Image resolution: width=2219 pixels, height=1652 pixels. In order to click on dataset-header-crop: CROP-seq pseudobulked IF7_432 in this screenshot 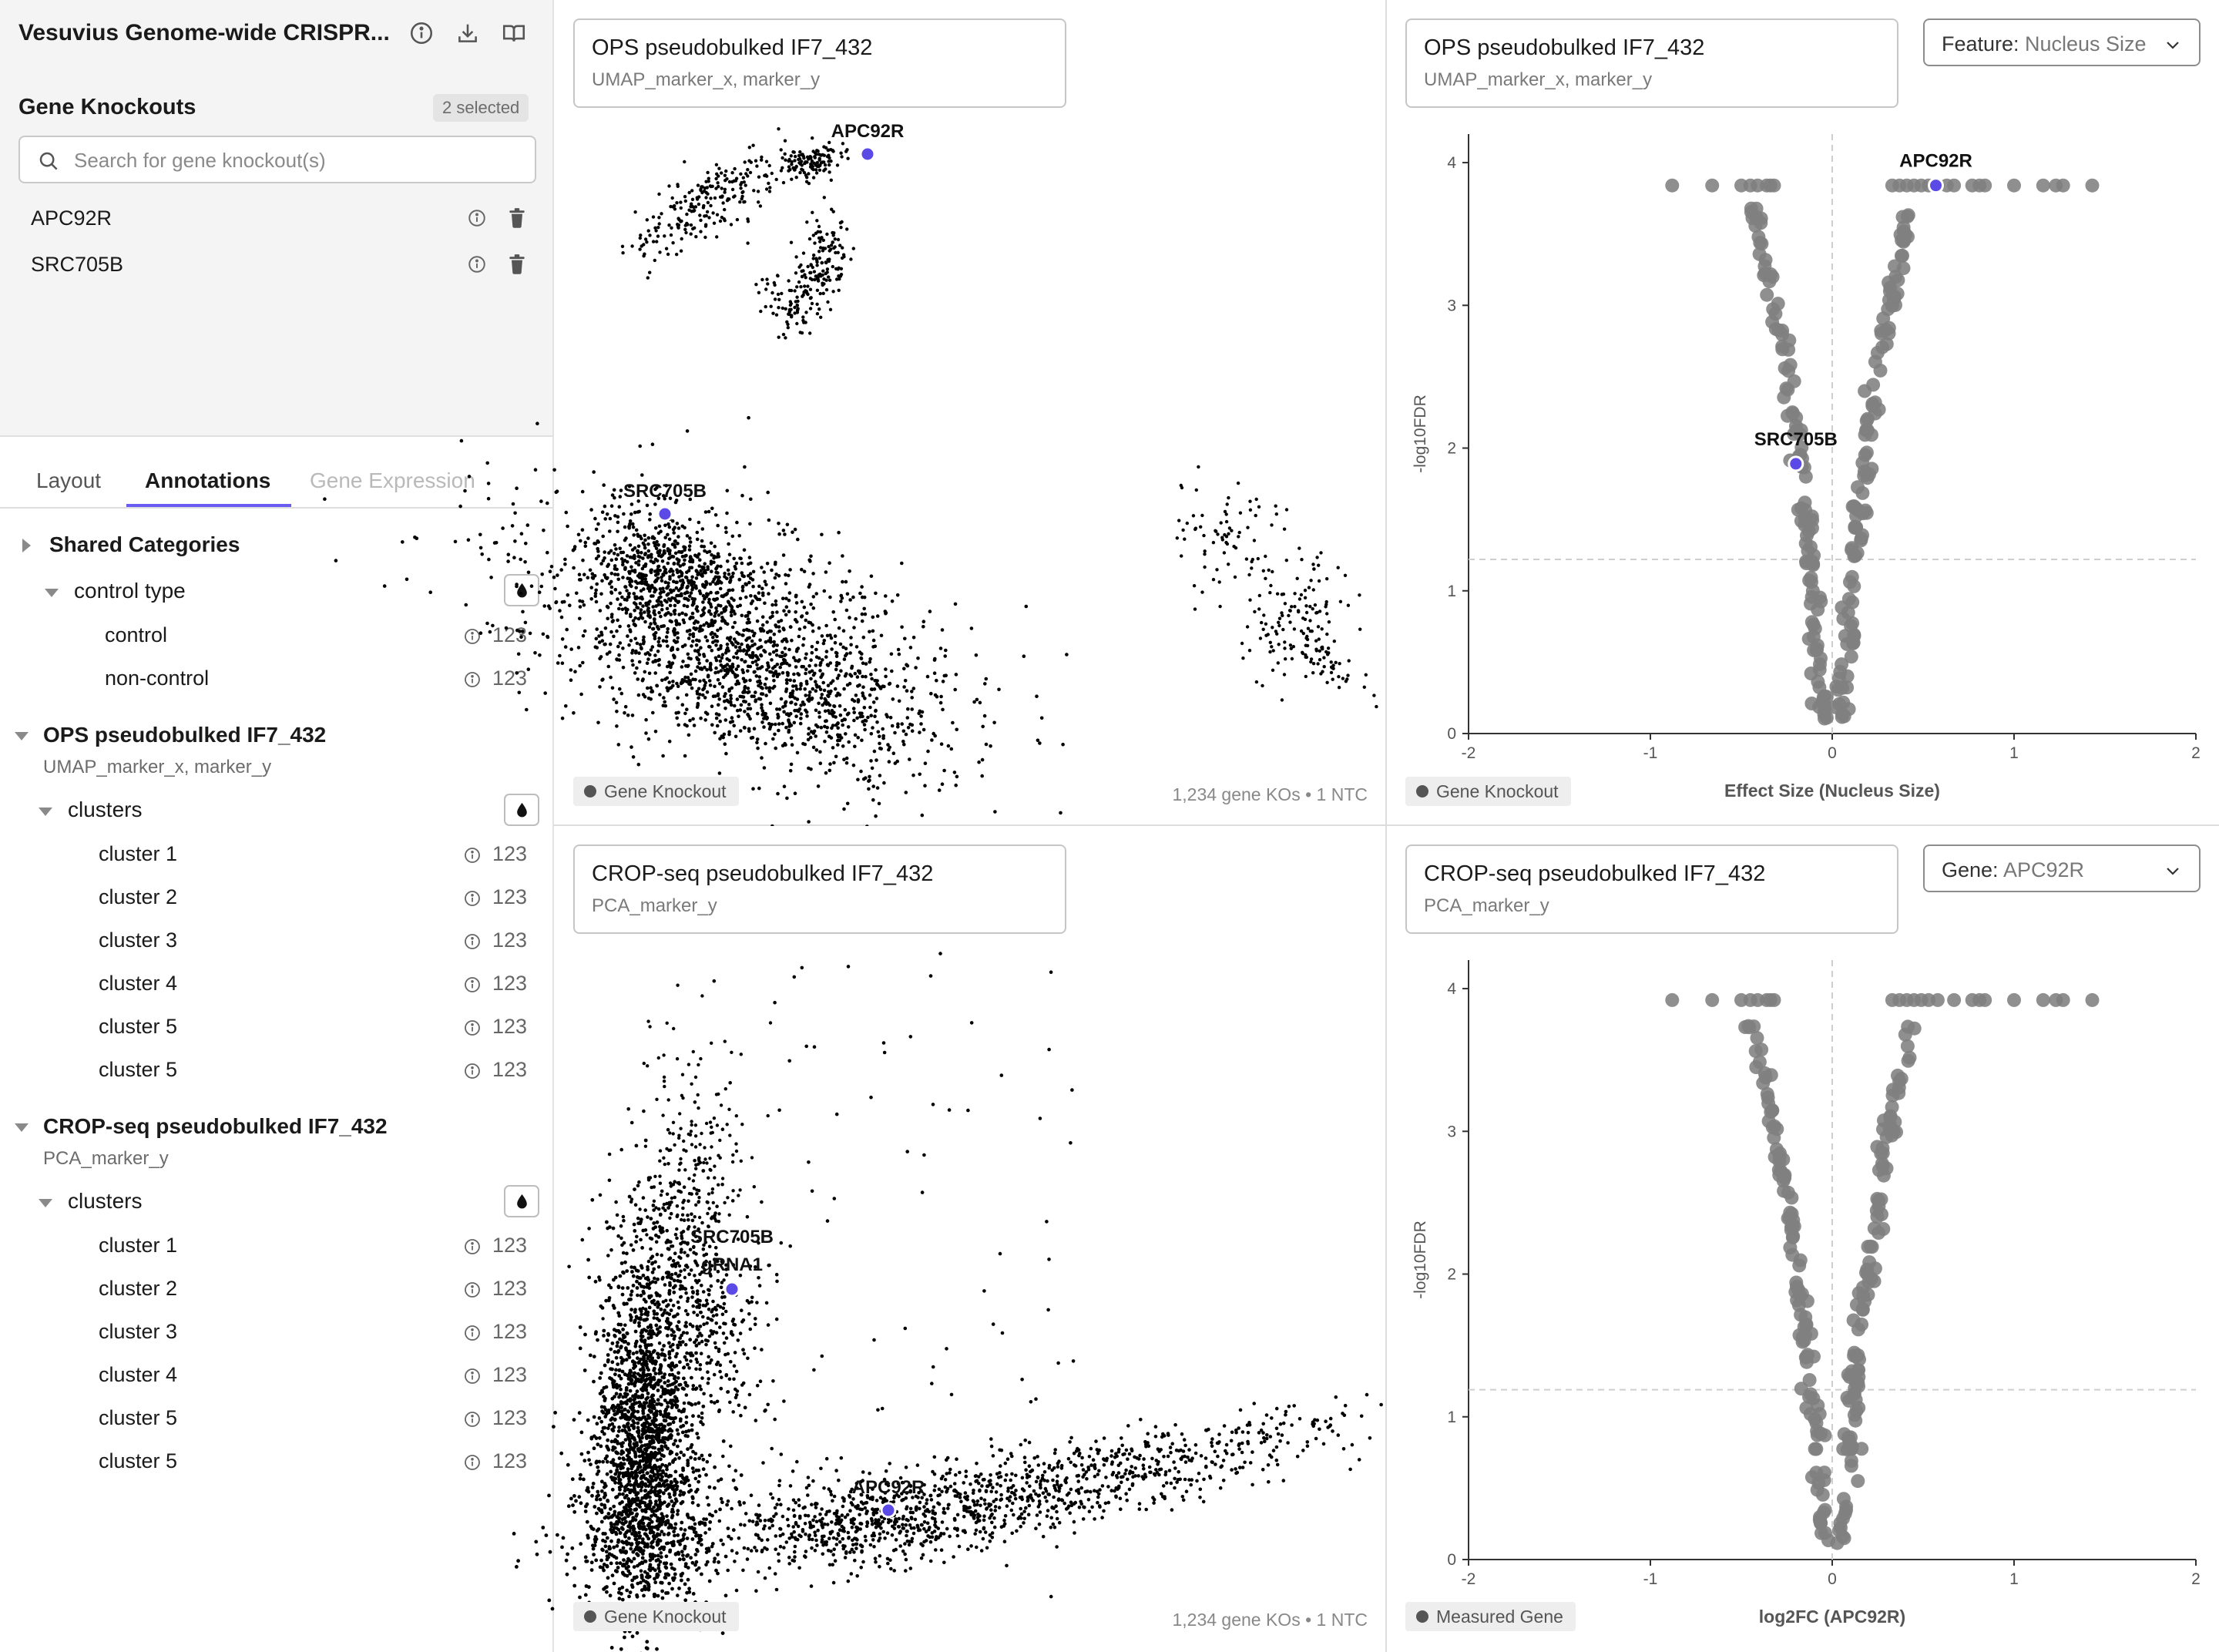, I will do `click(276, 1127)`.